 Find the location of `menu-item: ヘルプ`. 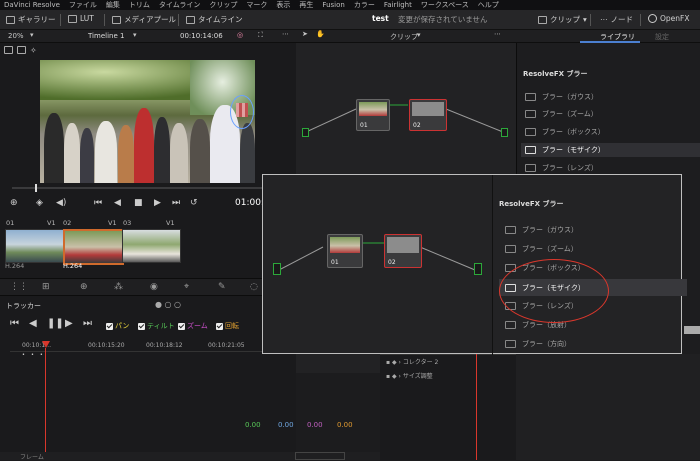

menu-item: ヘルプ is located at coordinates (488, 5).